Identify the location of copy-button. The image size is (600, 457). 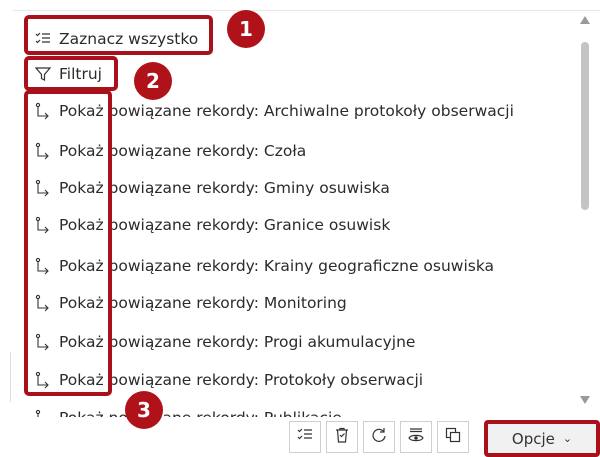
(453, 437).